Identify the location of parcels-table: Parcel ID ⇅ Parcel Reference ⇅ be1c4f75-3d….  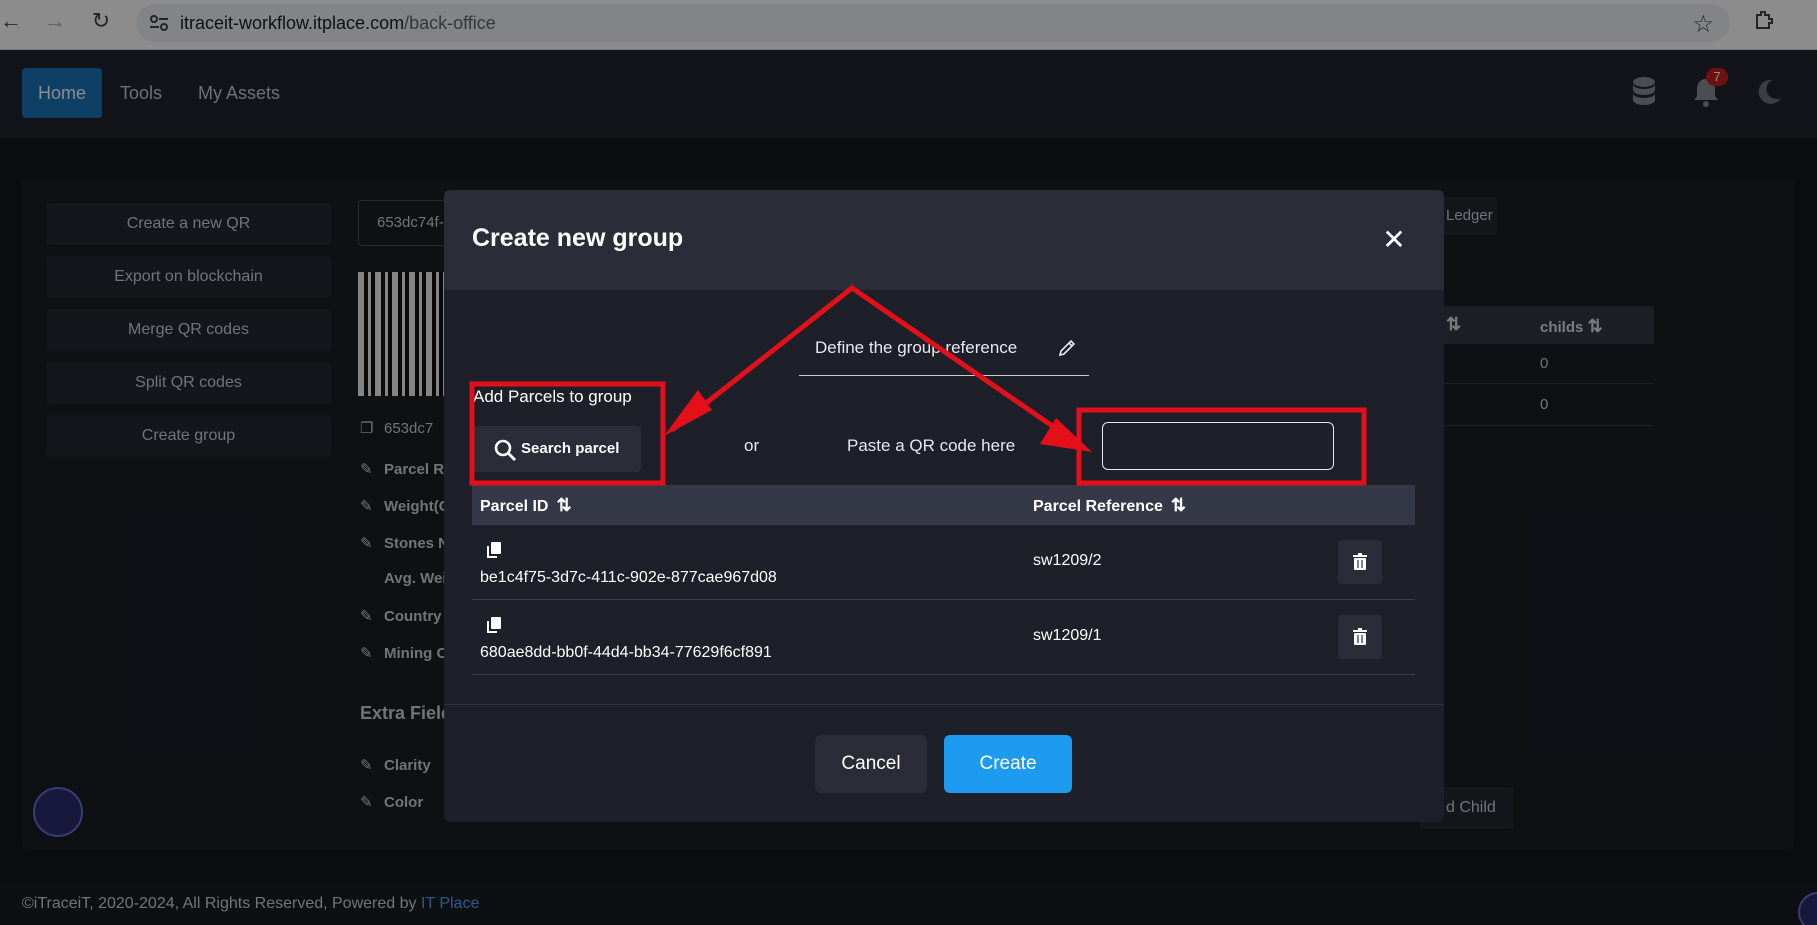
(943, 580).